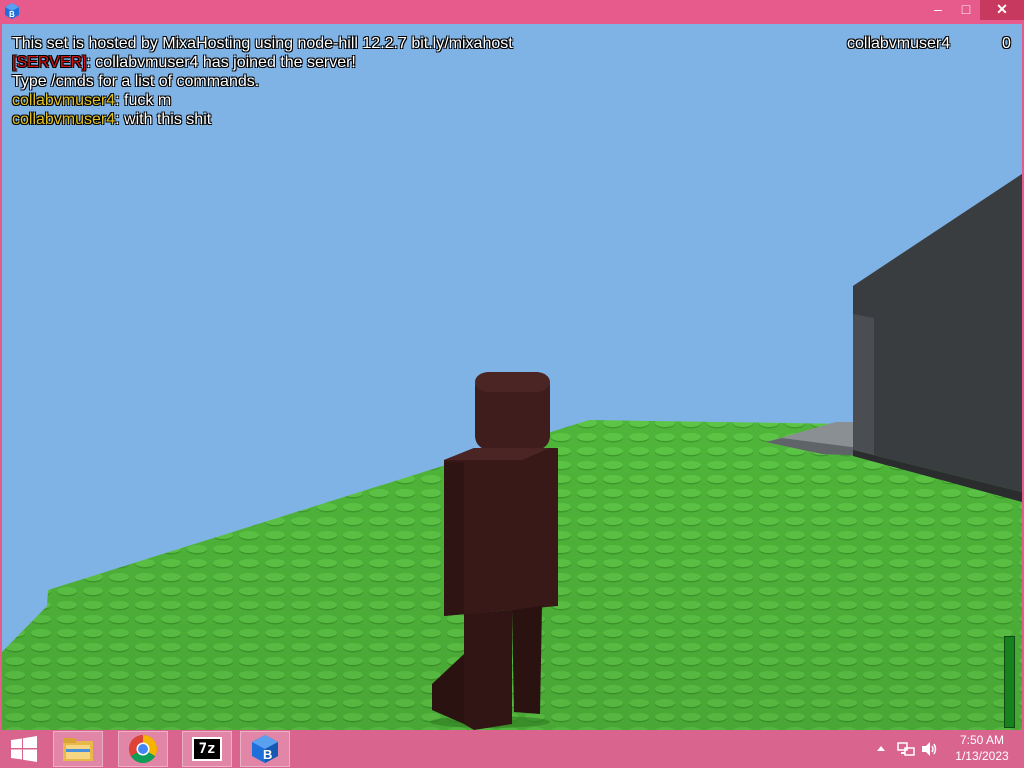  I want to click on minimize-button: –, so click(938, 10).